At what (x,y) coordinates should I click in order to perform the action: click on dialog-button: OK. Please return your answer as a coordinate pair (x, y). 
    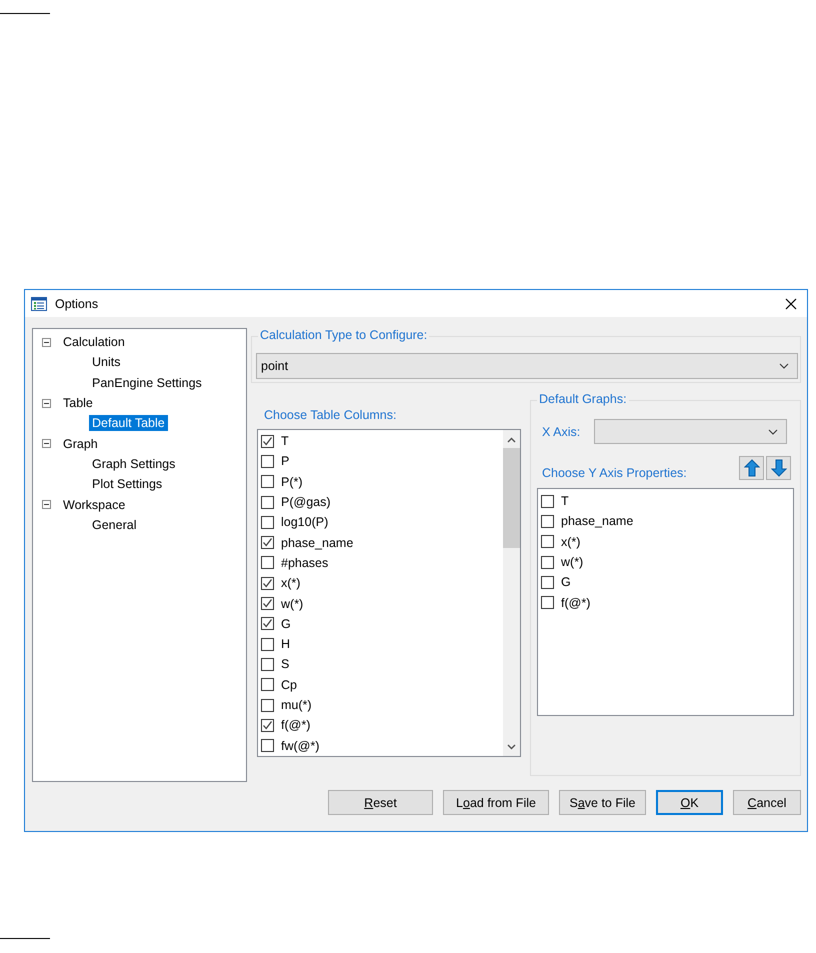
    Looking at the image, I should click on (689, 802).